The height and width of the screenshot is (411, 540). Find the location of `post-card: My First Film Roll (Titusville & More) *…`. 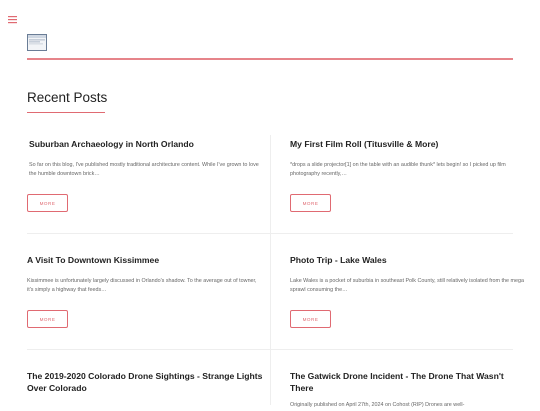

post-card: My First Film Roll (Titusville & More) *… is located at coordinates (408, 159).